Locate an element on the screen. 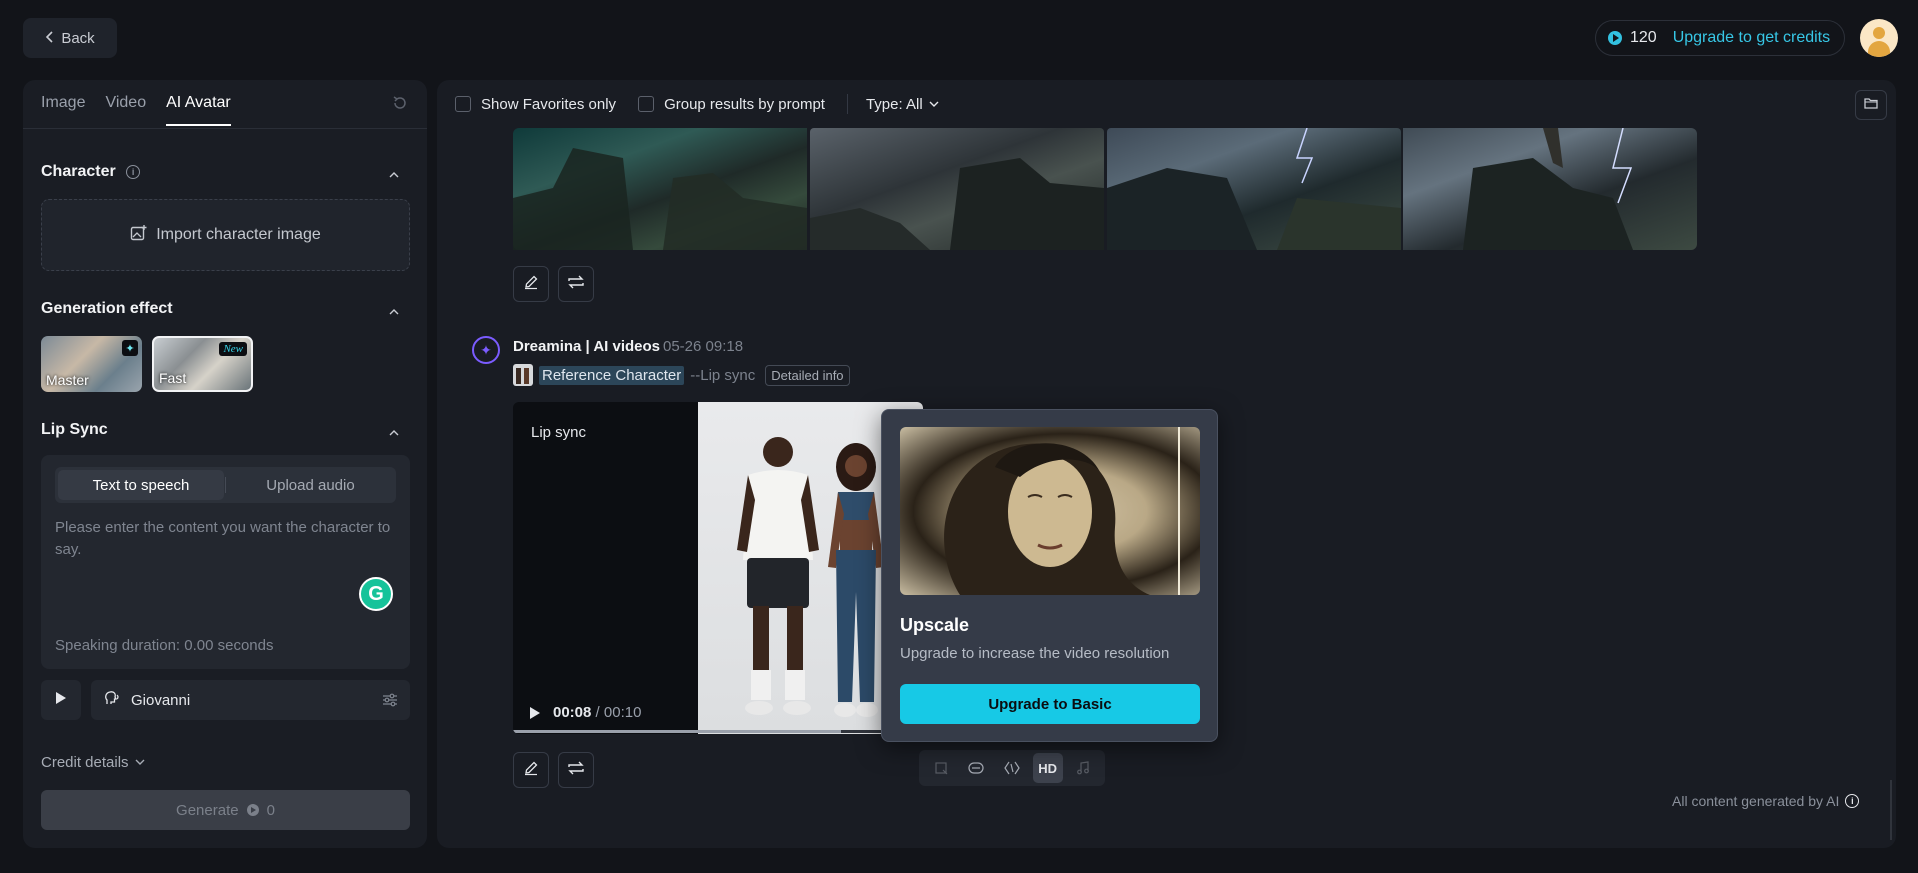  folder-icon is located at coordinates (1871, 105).